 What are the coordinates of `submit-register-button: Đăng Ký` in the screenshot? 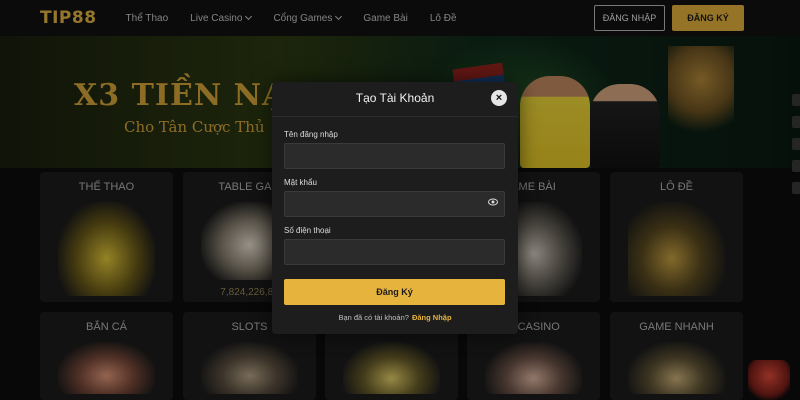 It's located at (394, 292).